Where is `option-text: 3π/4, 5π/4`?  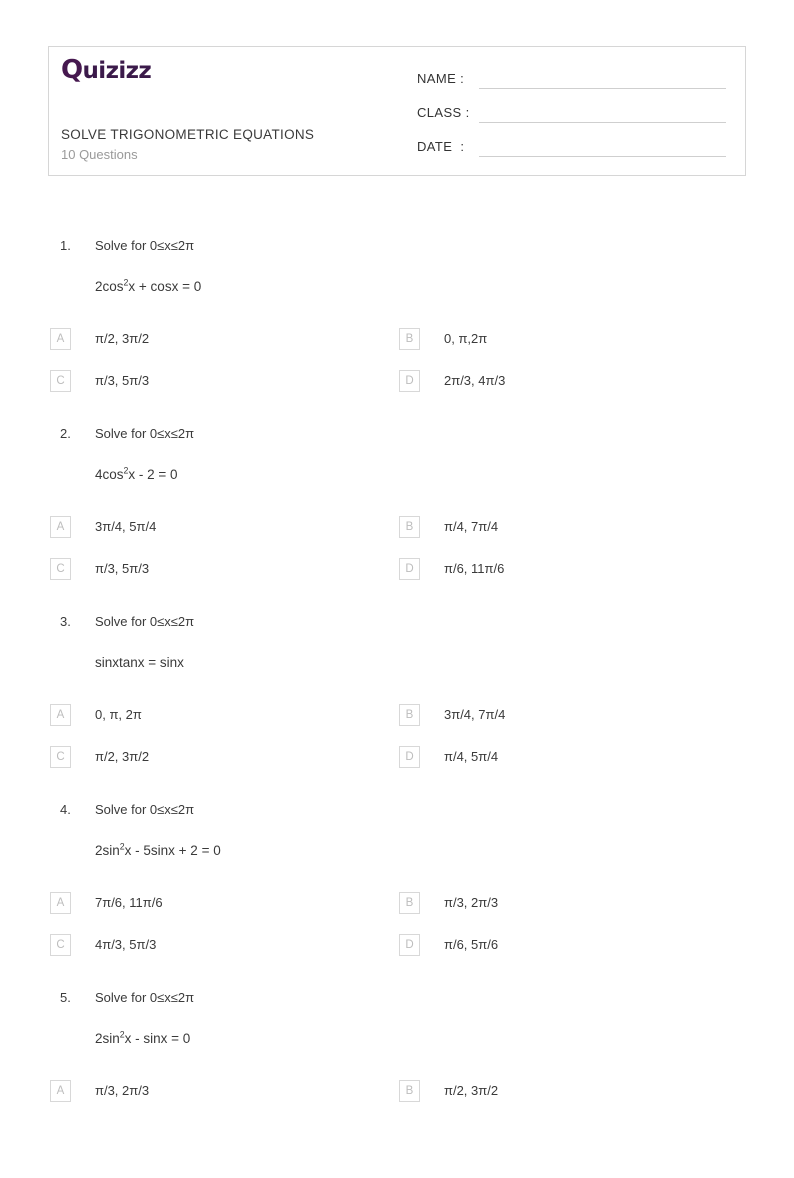
option-text: 3π/4, 5π/4 is located at coordinates (126, 526).